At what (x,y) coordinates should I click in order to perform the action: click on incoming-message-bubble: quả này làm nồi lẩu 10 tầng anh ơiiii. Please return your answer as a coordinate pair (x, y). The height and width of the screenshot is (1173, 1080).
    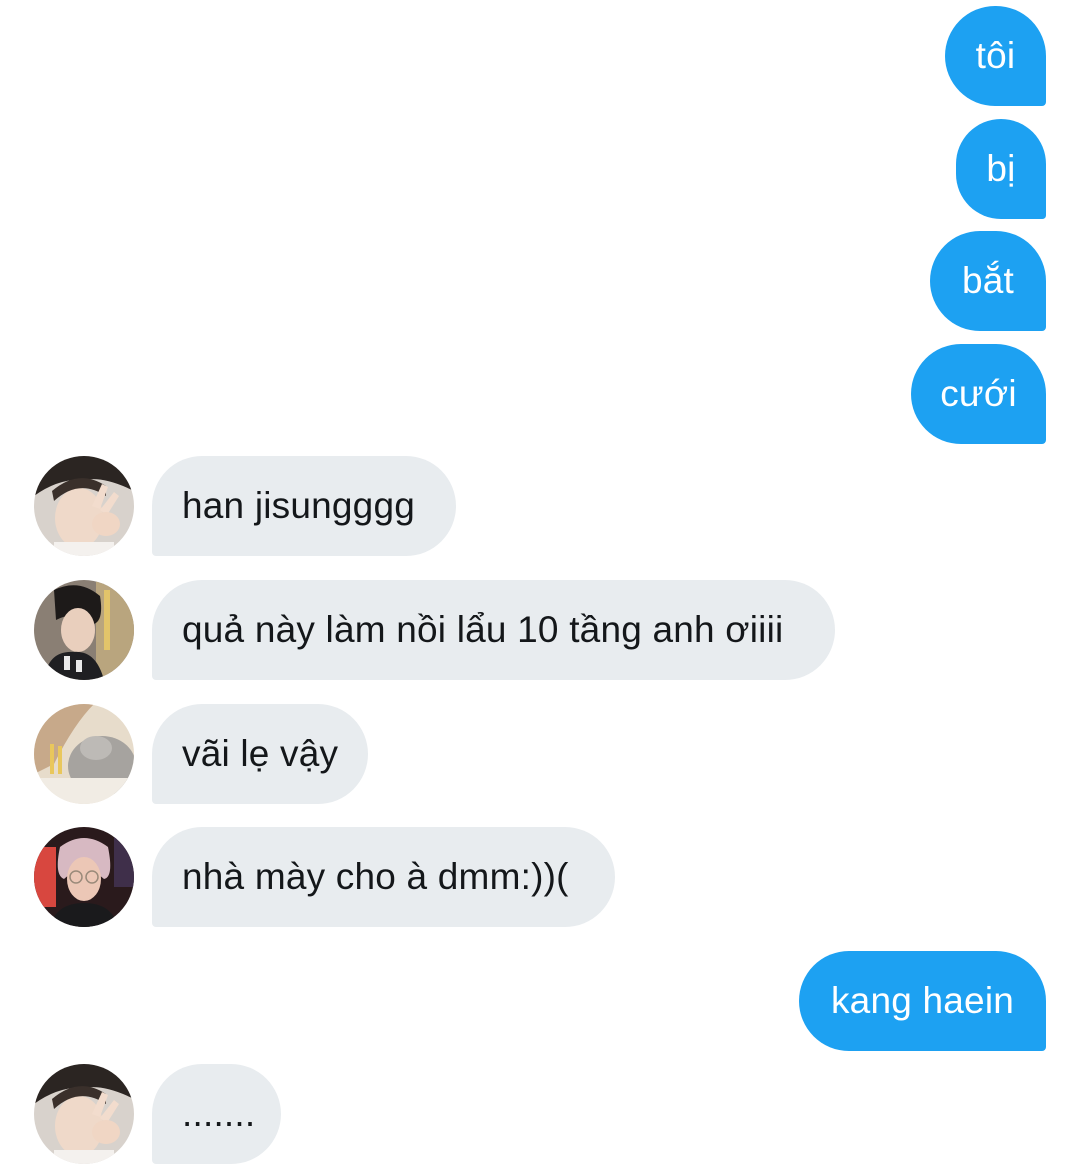
    Looking at the image, I should click on (493, 630).